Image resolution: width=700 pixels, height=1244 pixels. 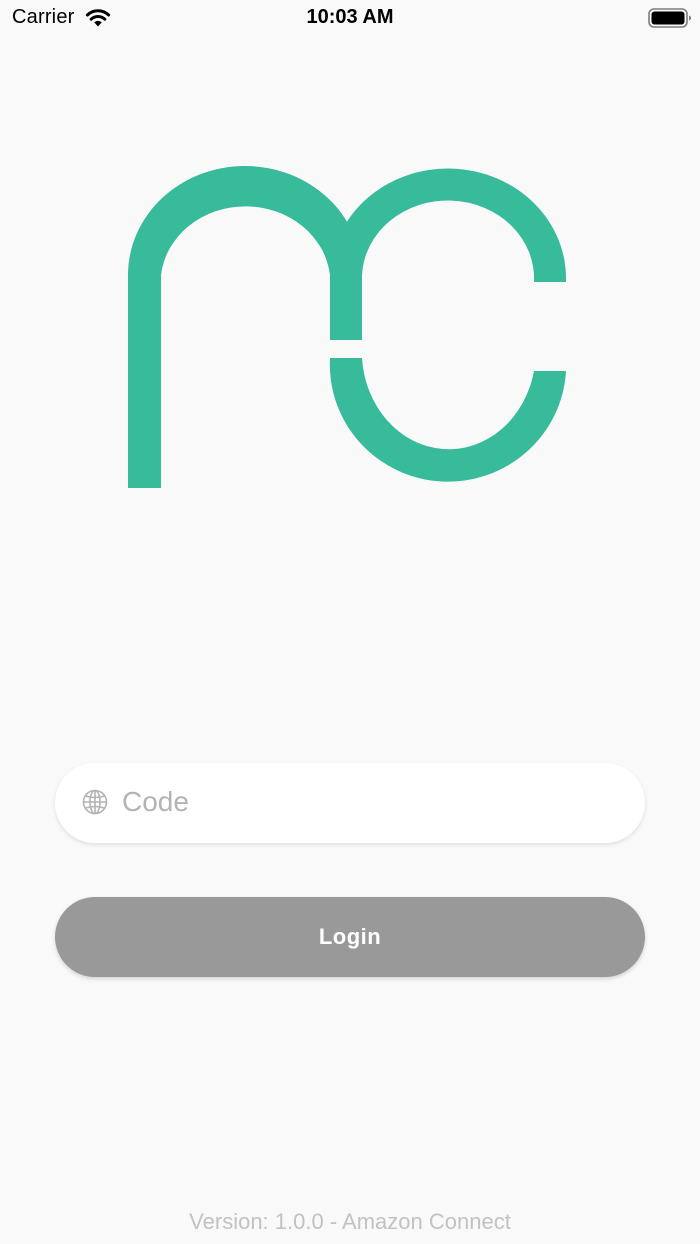 I want to click on globe-icon, so click(x=95, y=802).